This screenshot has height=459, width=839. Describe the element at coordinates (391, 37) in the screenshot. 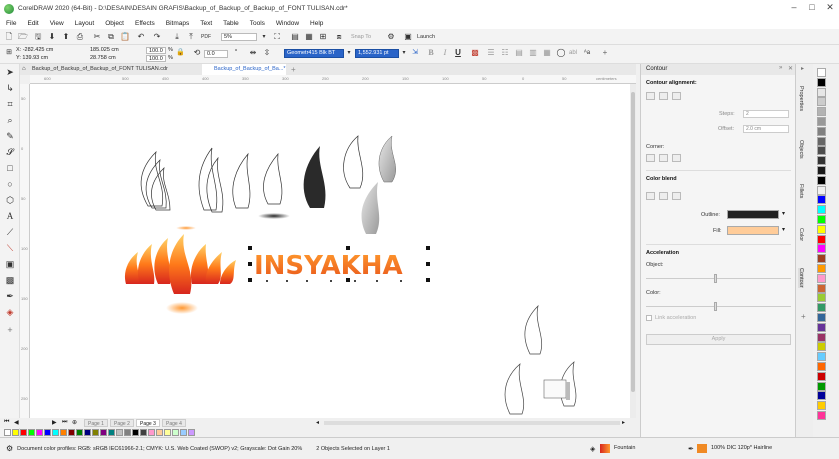

I see `options-gear-icon: ⚙` at that location.